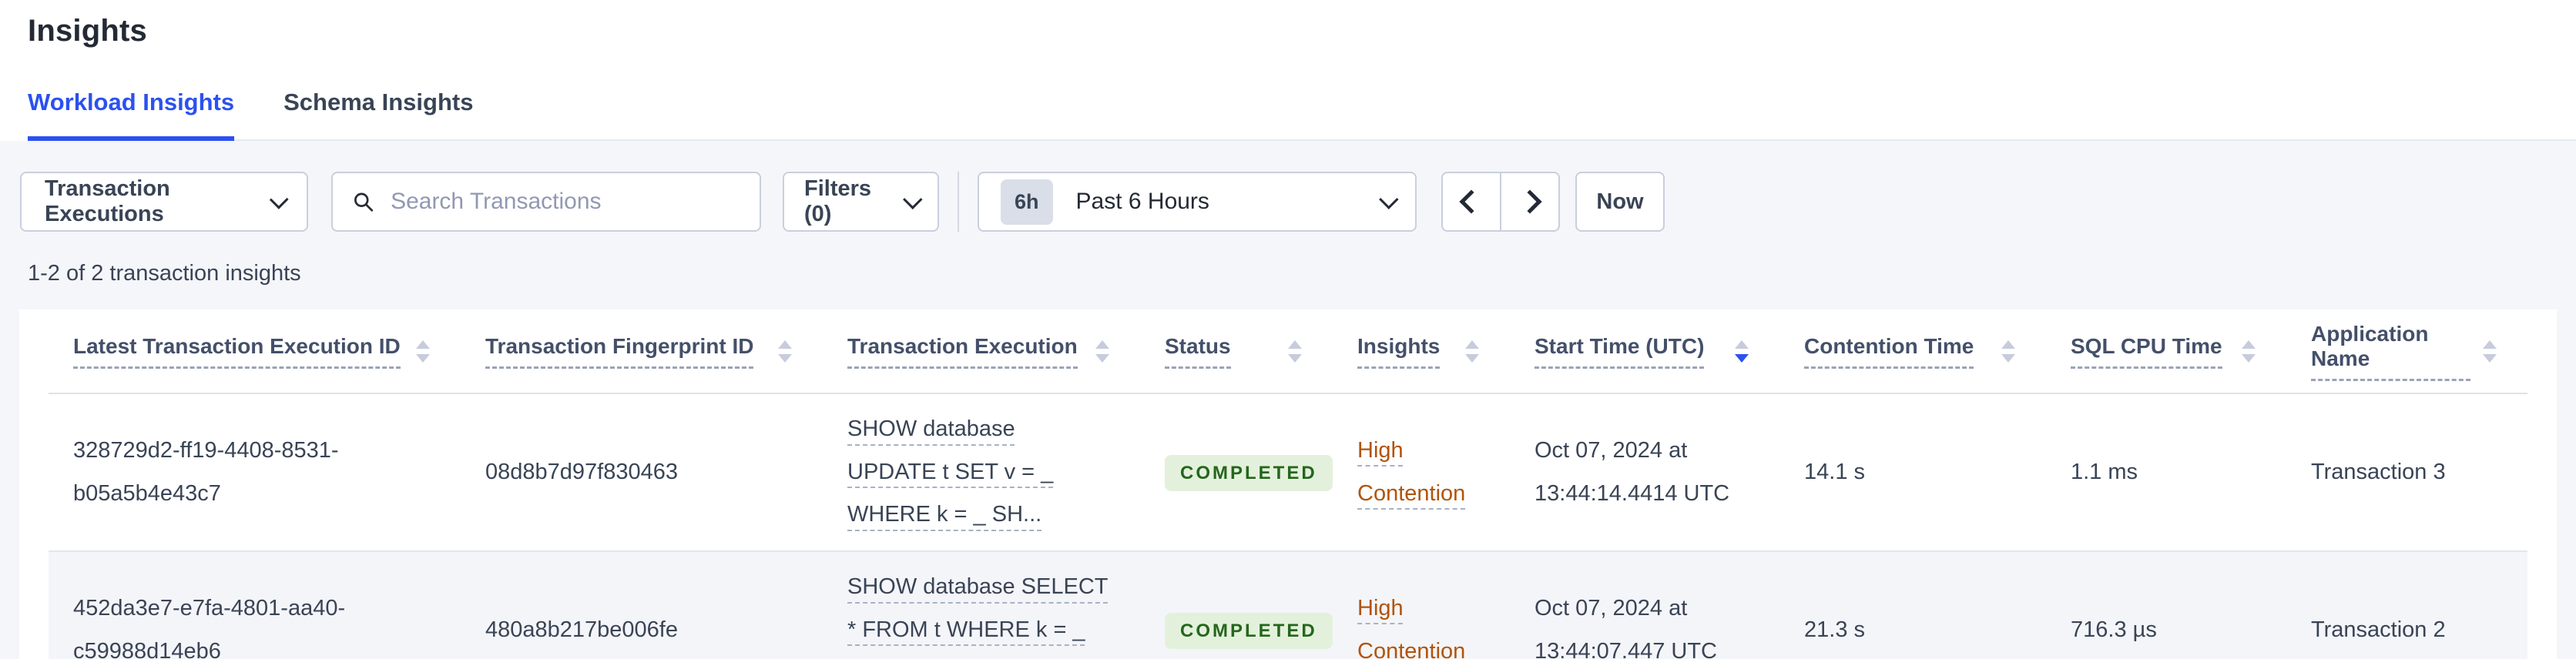 The image size is (2576, 659). I want to click on column-header-contention-time: Contention Time, so click(1912, 351).